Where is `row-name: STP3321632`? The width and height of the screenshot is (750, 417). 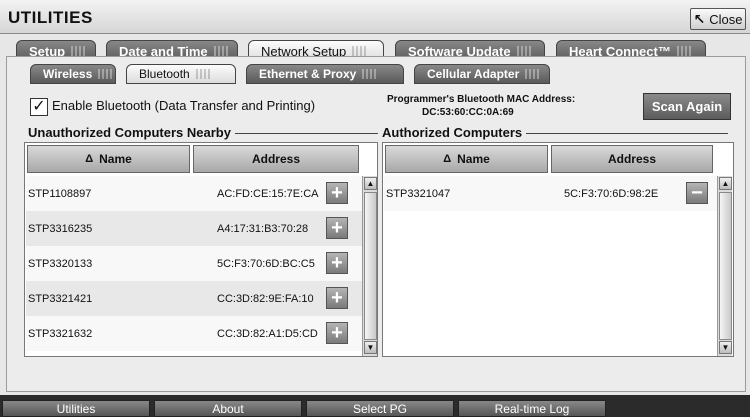
row-name: STP3321632 is located at coordinates (60, 333).